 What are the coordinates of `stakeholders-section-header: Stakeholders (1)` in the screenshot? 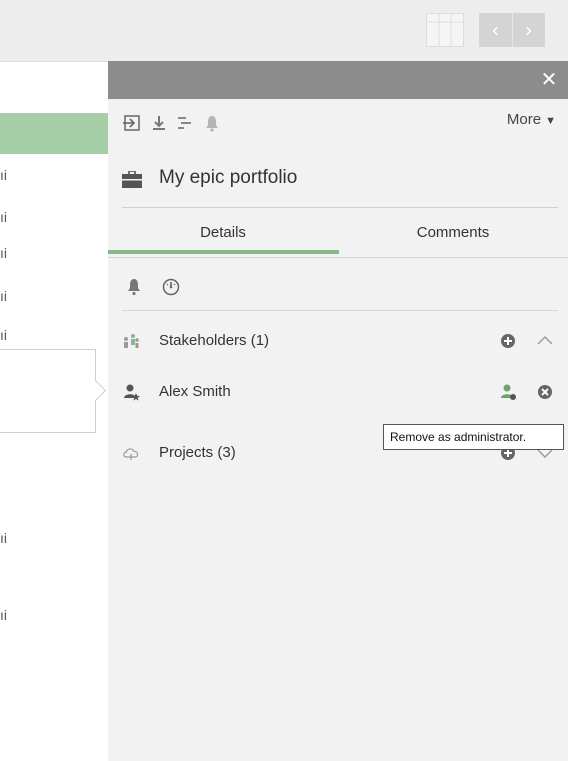 It's located at (338, 342).